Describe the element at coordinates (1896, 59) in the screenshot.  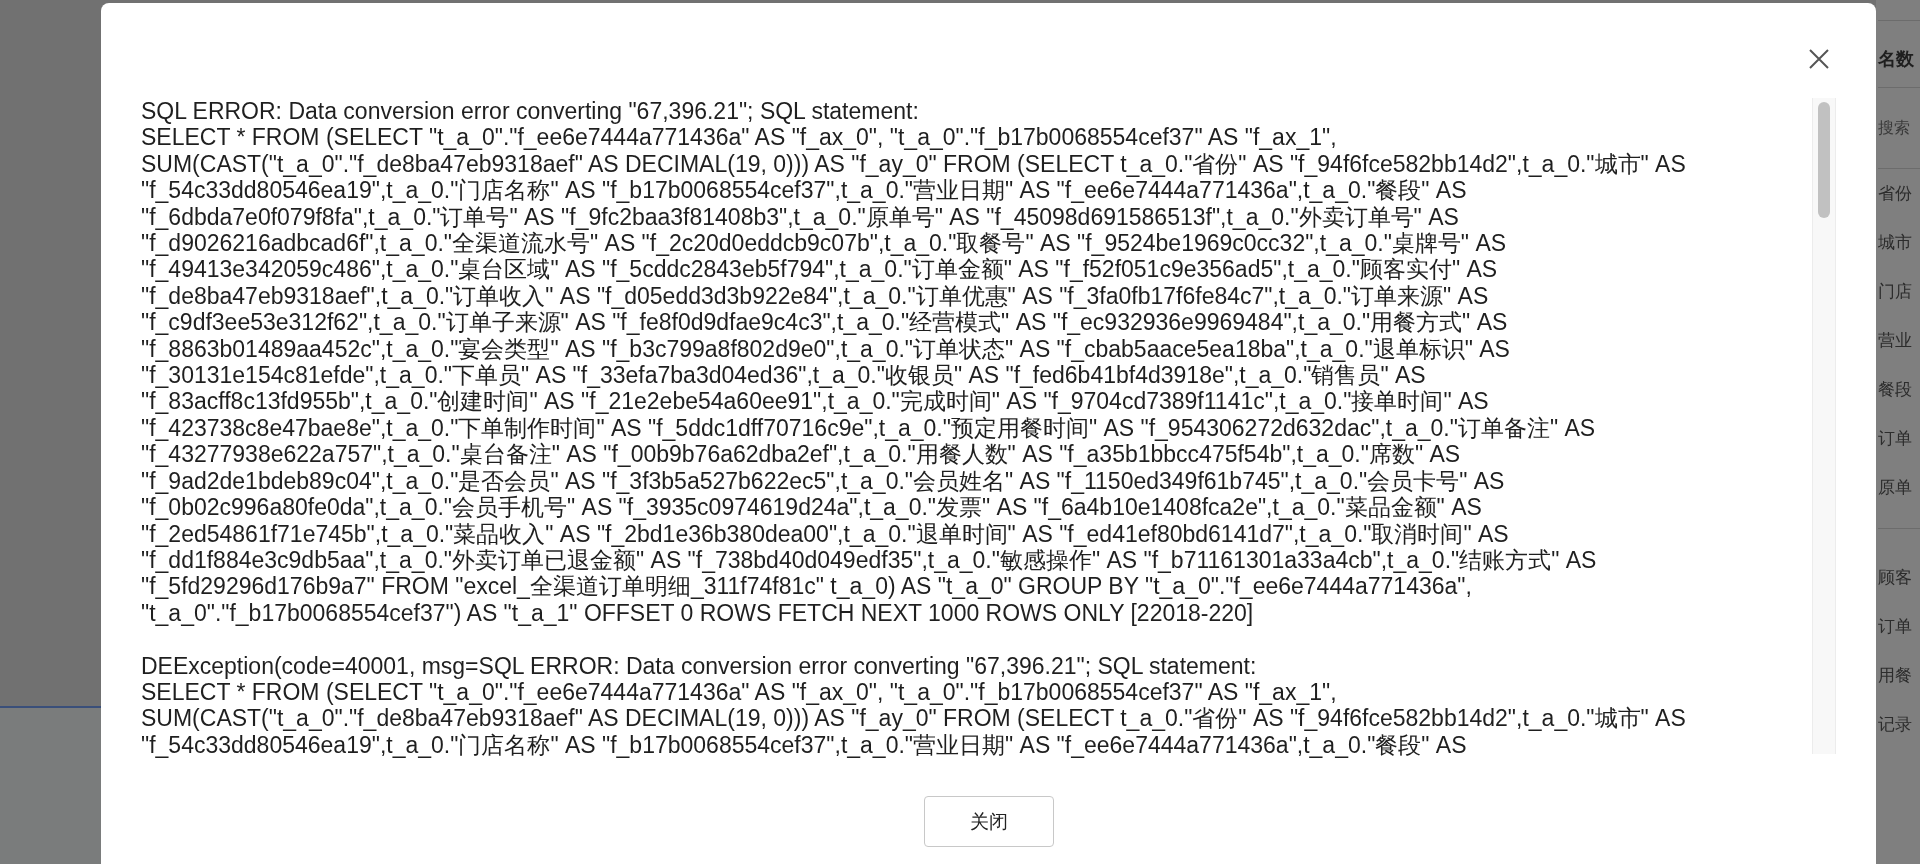
I see `panel-title: 名数` at that location.